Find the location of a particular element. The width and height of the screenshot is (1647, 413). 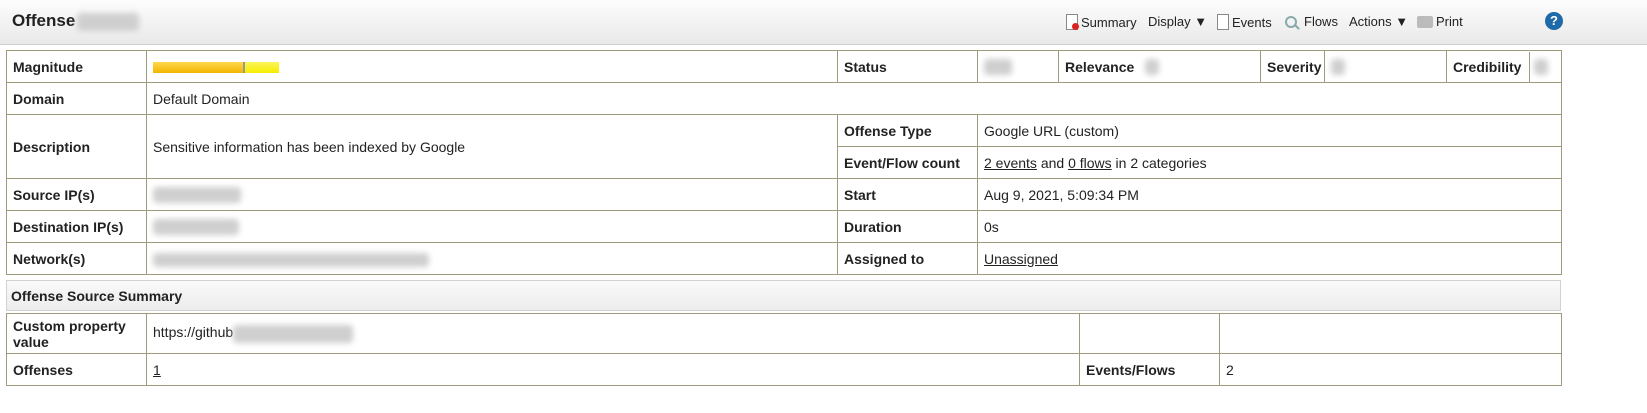

flows-label: Flows is located at coordinates (1321, 21).